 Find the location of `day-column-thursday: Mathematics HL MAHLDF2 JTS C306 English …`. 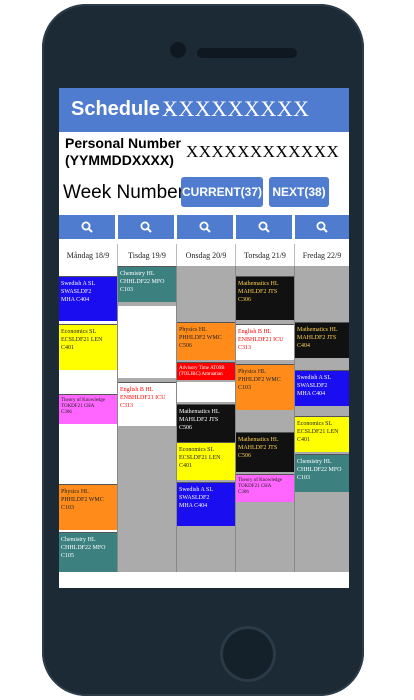

day-column-thursday: Mathematics HL MAHLDF2 JTS C306 English … is located at coordinates (265, 419).